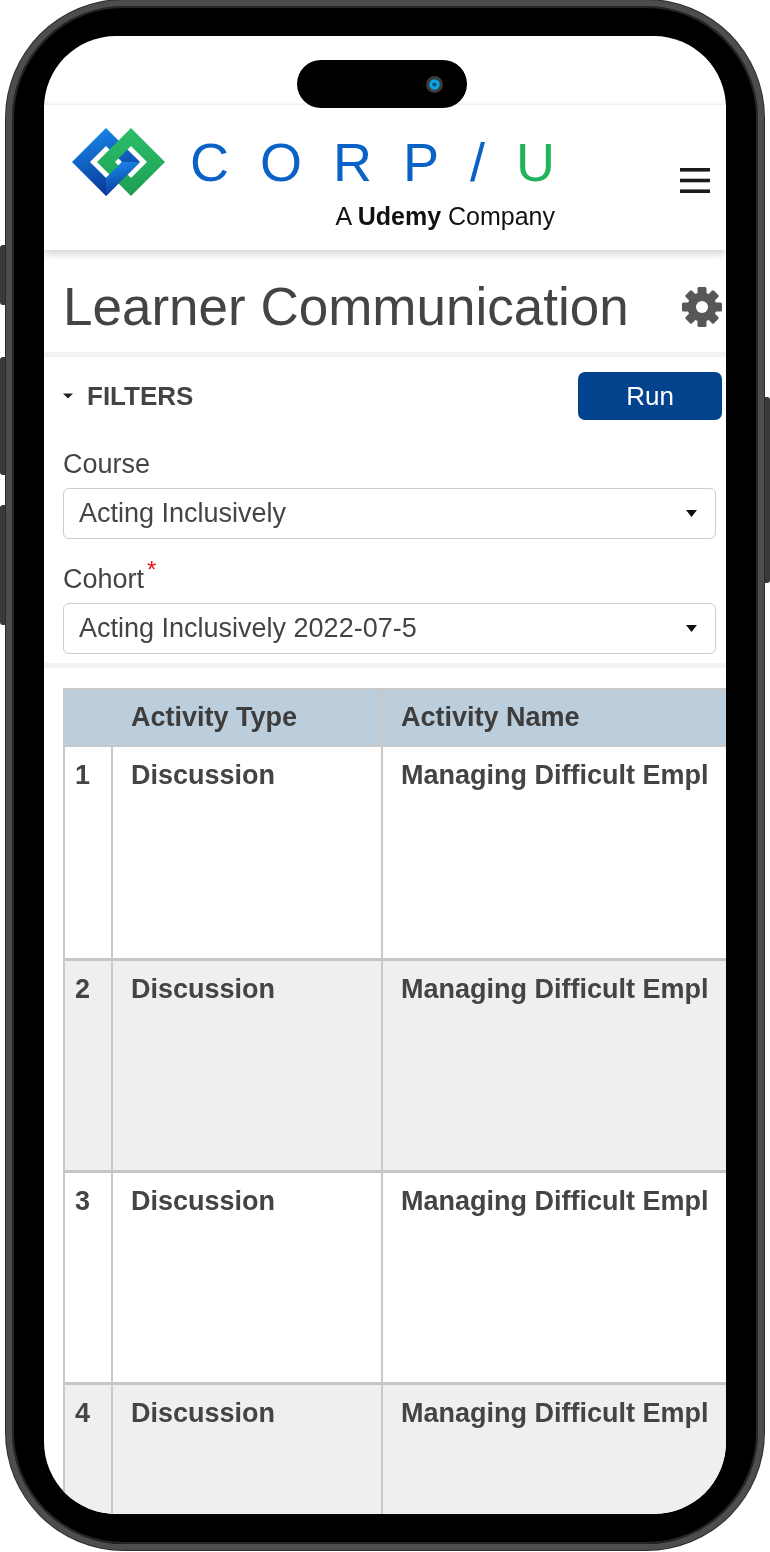  Describe the element at coordinates (246, 717) in the screenshot. I see `column-header: Activity Type` at that location.